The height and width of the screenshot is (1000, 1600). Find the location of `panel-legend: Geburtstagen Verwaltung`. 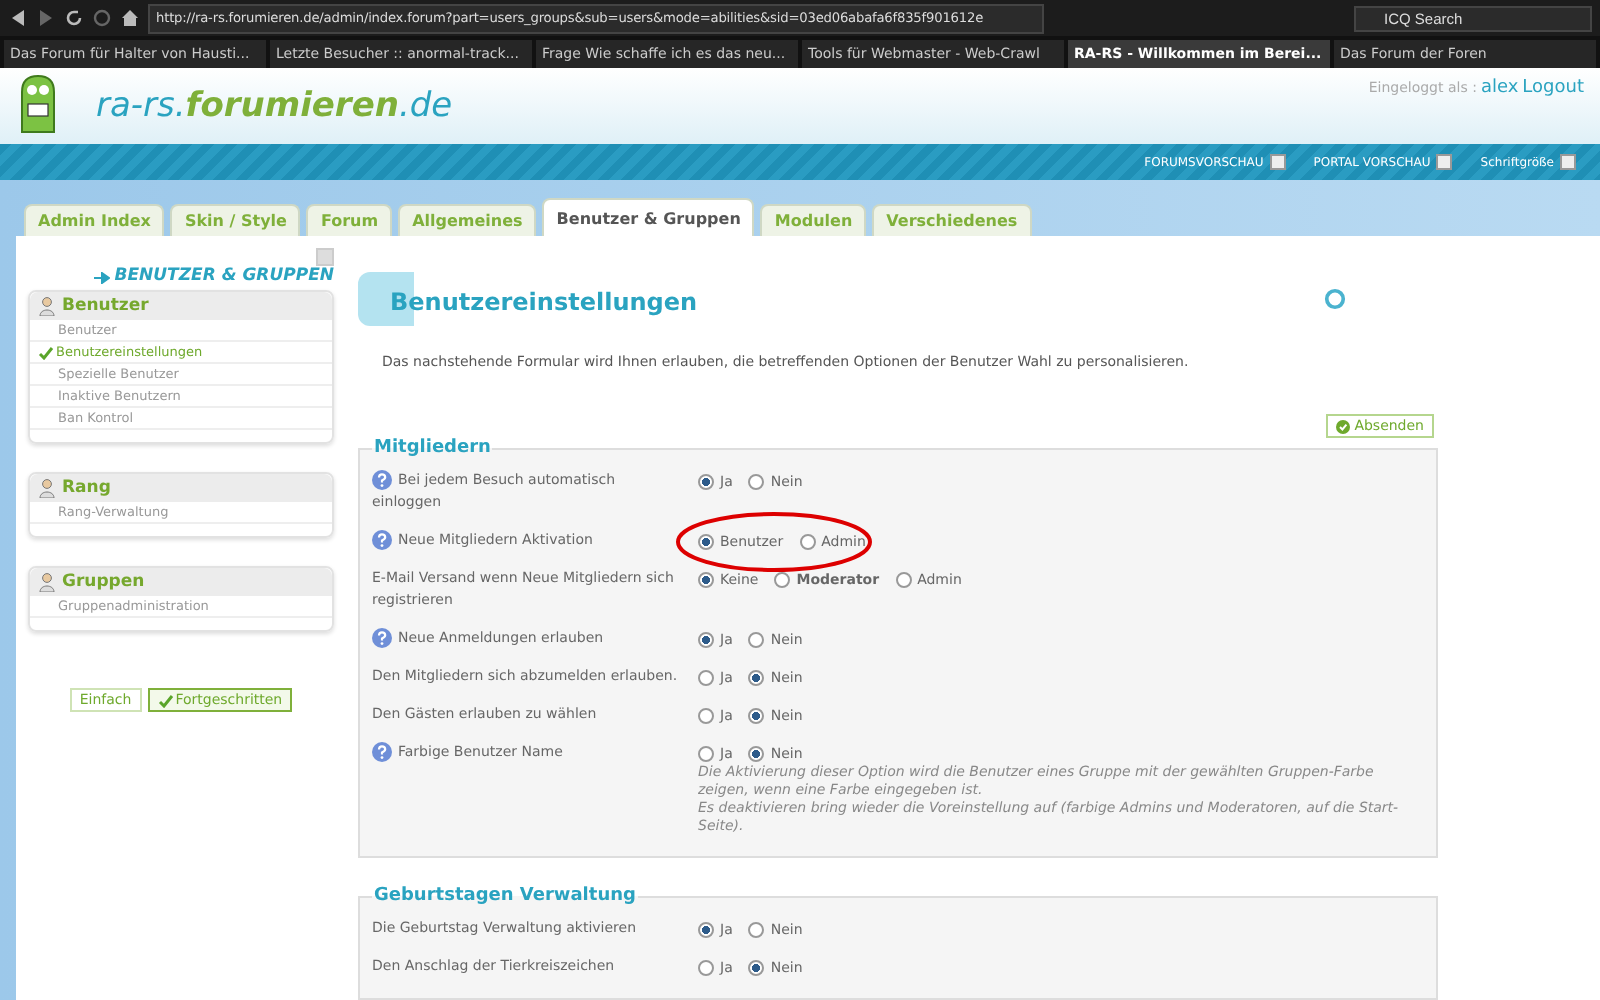

panel-legend: Geburtstagen Verwaltung is located at coordinates (505, 896).